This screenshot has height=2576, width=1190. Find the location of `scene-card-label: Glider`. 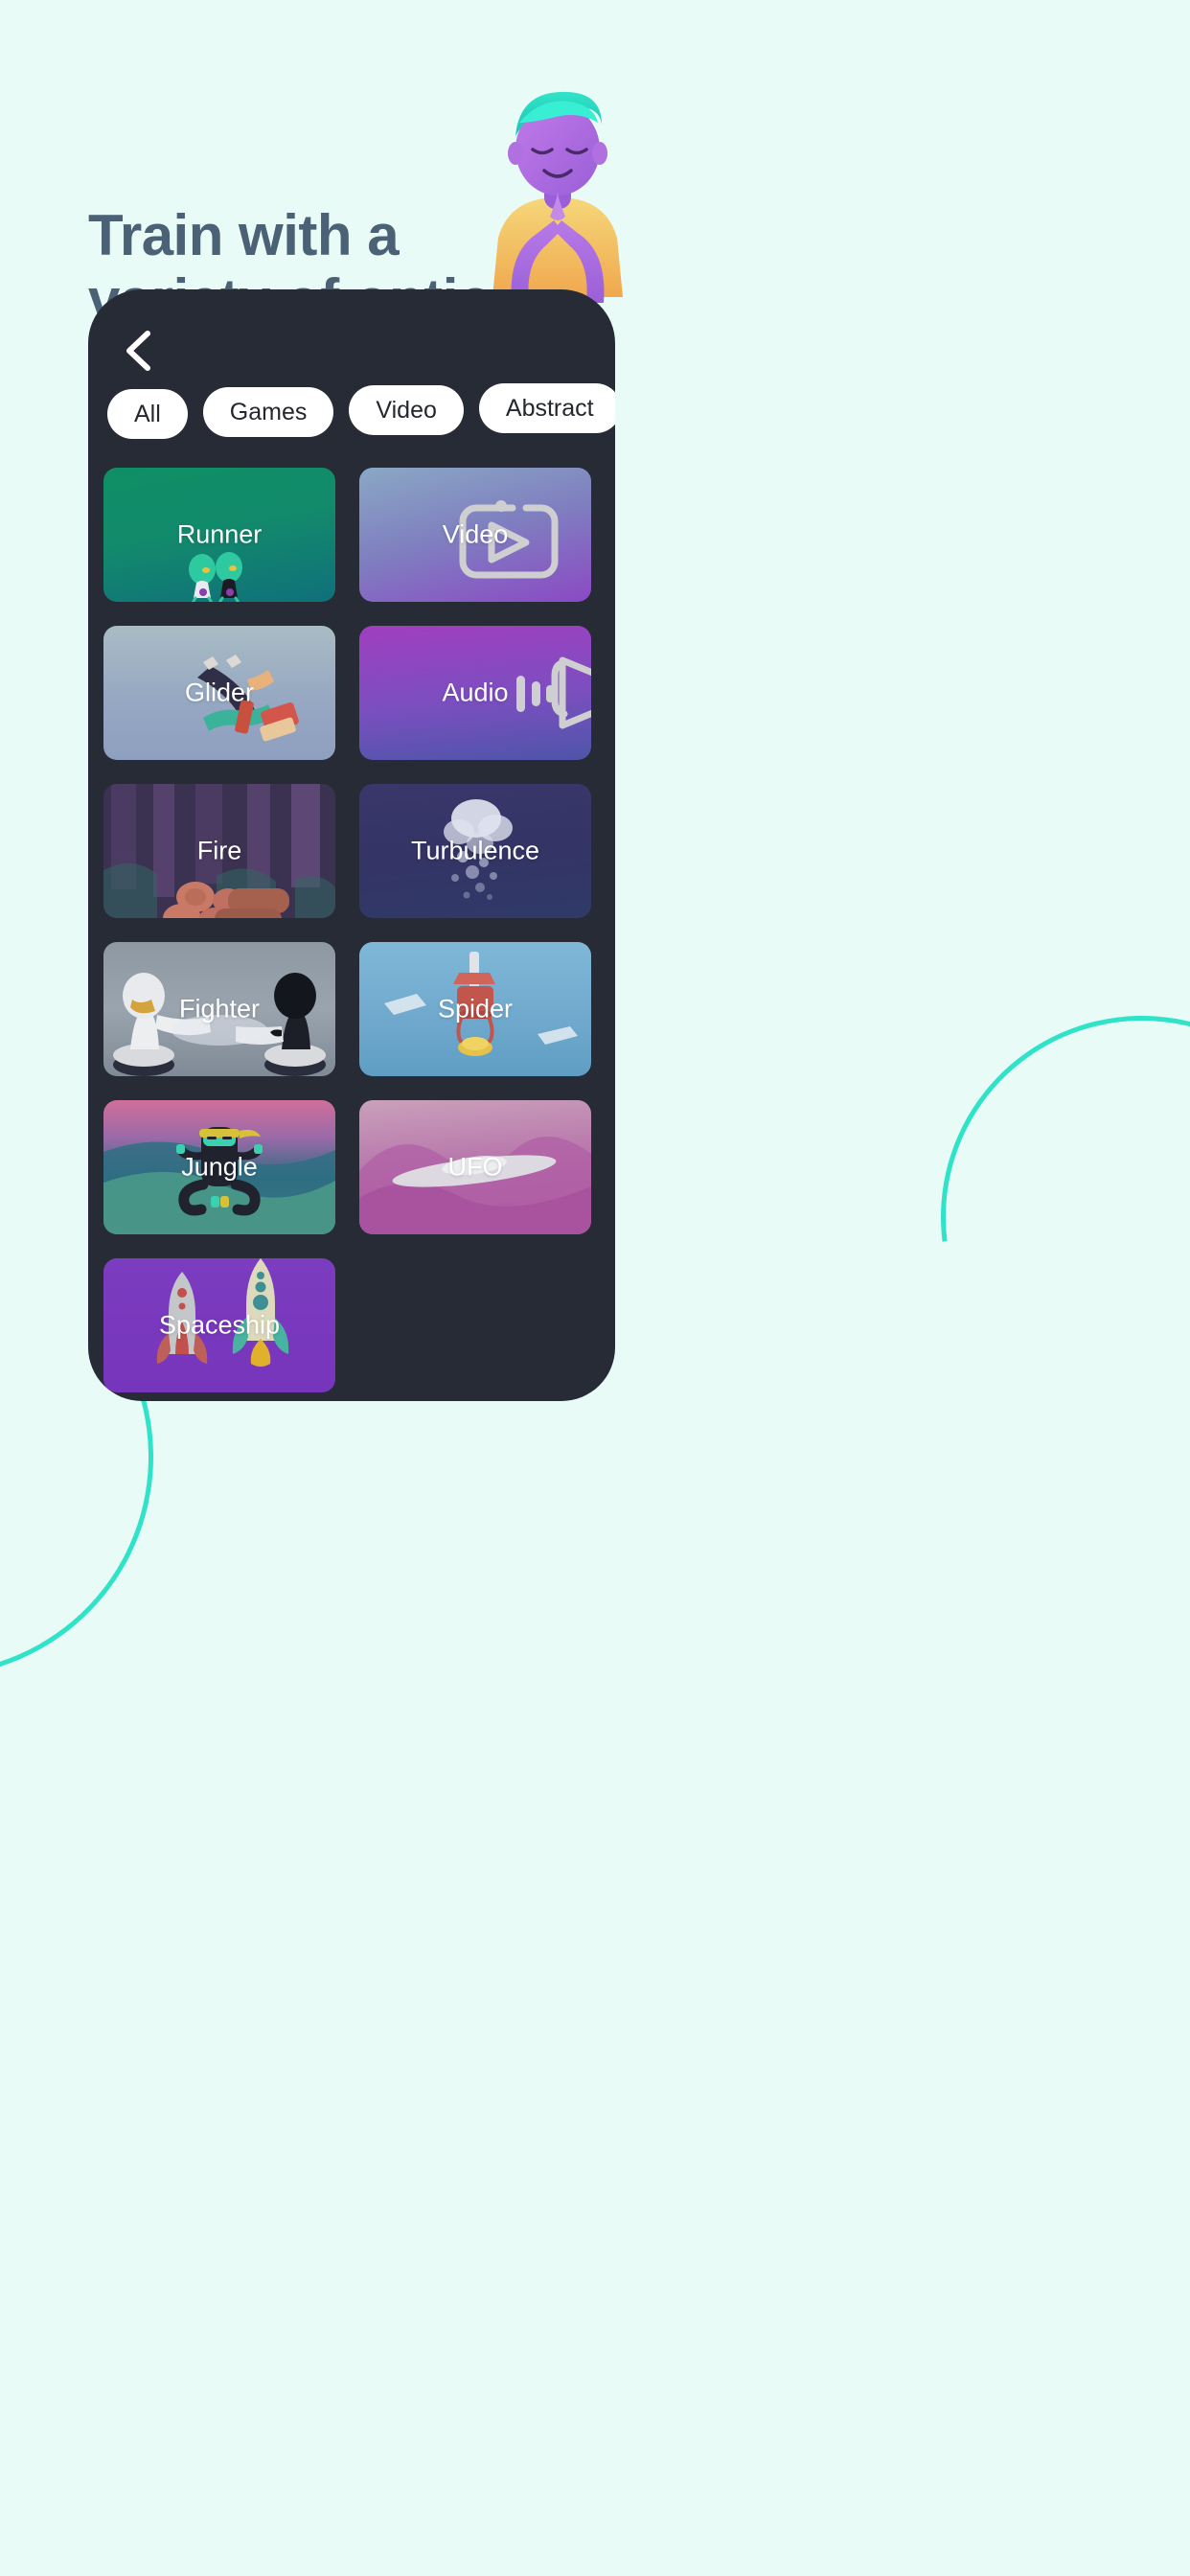

scene-card-label: Glider is located at coordinates (220, 692).